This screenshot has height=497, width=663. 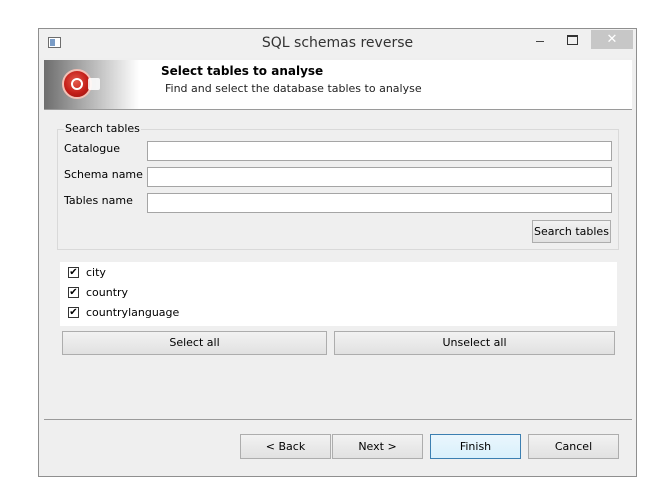 I want to click on close-button: ✕, so click(x=612, y=39).